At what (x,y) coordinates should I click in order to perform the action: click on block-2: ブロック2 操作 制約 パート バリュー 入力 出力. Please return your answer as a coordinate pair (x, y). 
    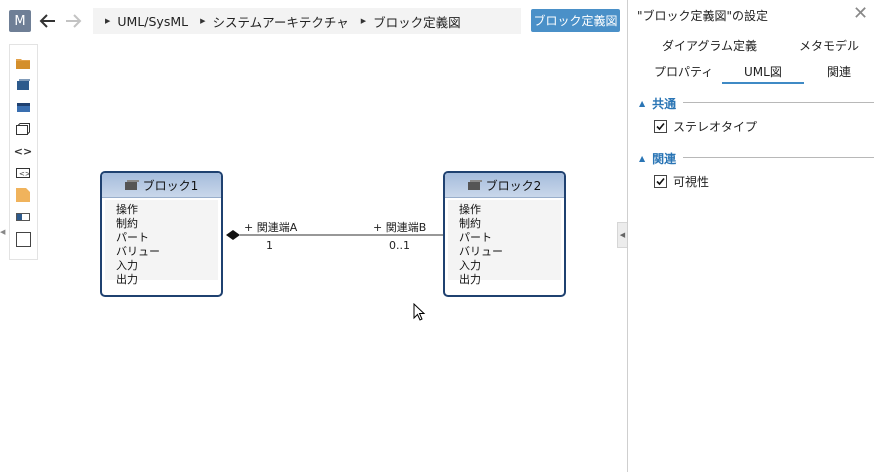
    Looking at the image, I should click on (504, 234).